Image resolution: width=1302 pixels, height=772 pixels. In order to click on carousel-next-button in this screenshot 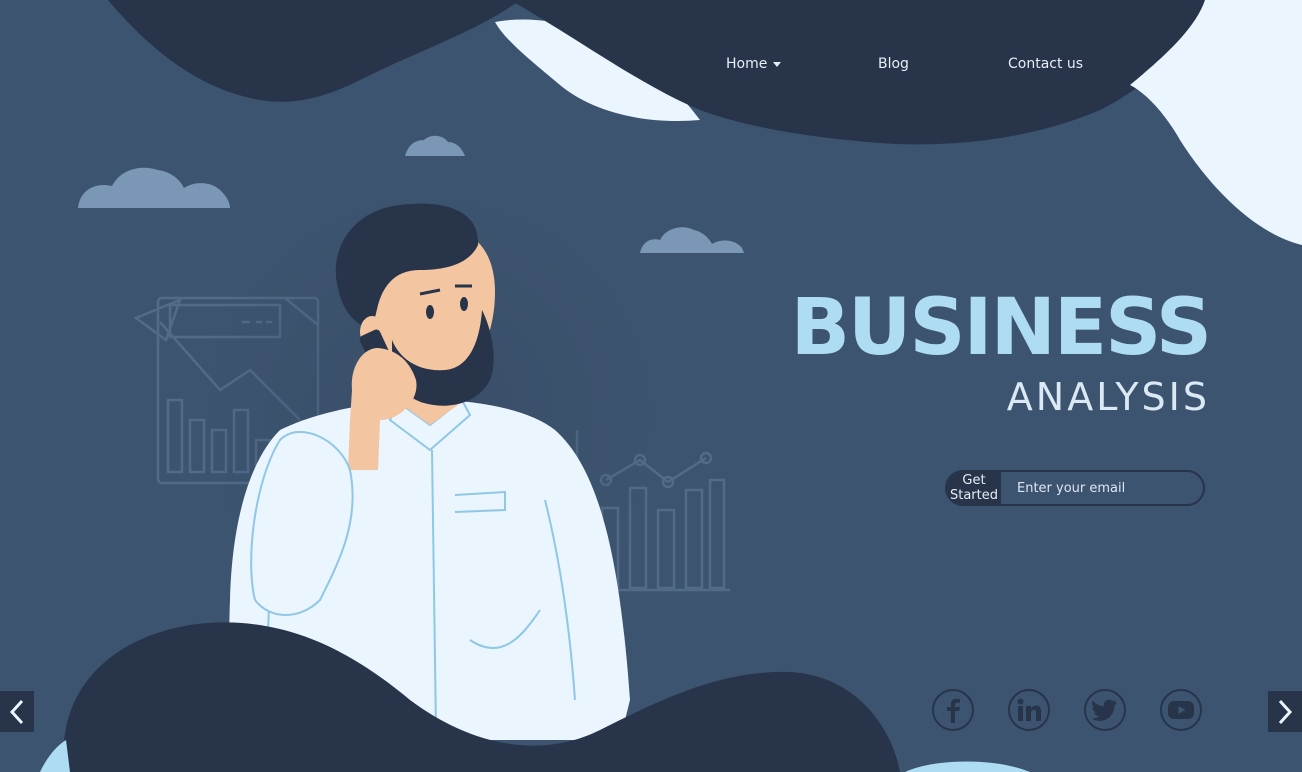, I will do `click(1285, 711)`.